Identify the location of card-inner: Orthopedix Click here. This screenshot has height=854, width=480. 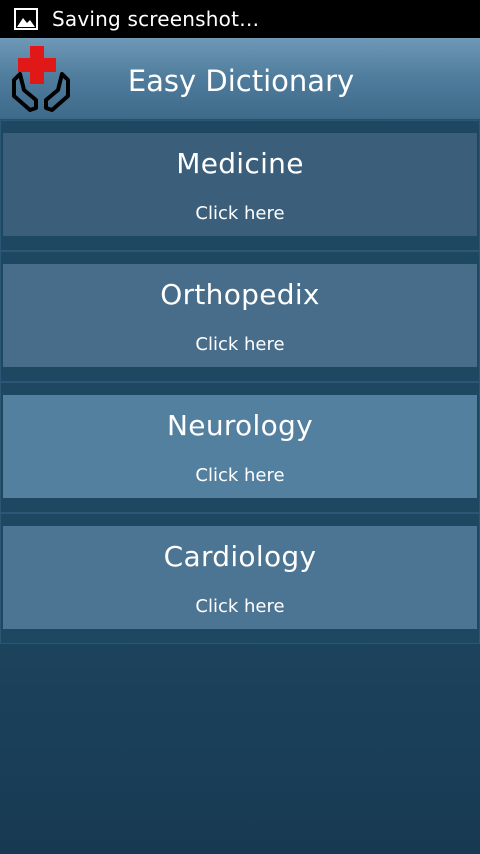
(240, 315).